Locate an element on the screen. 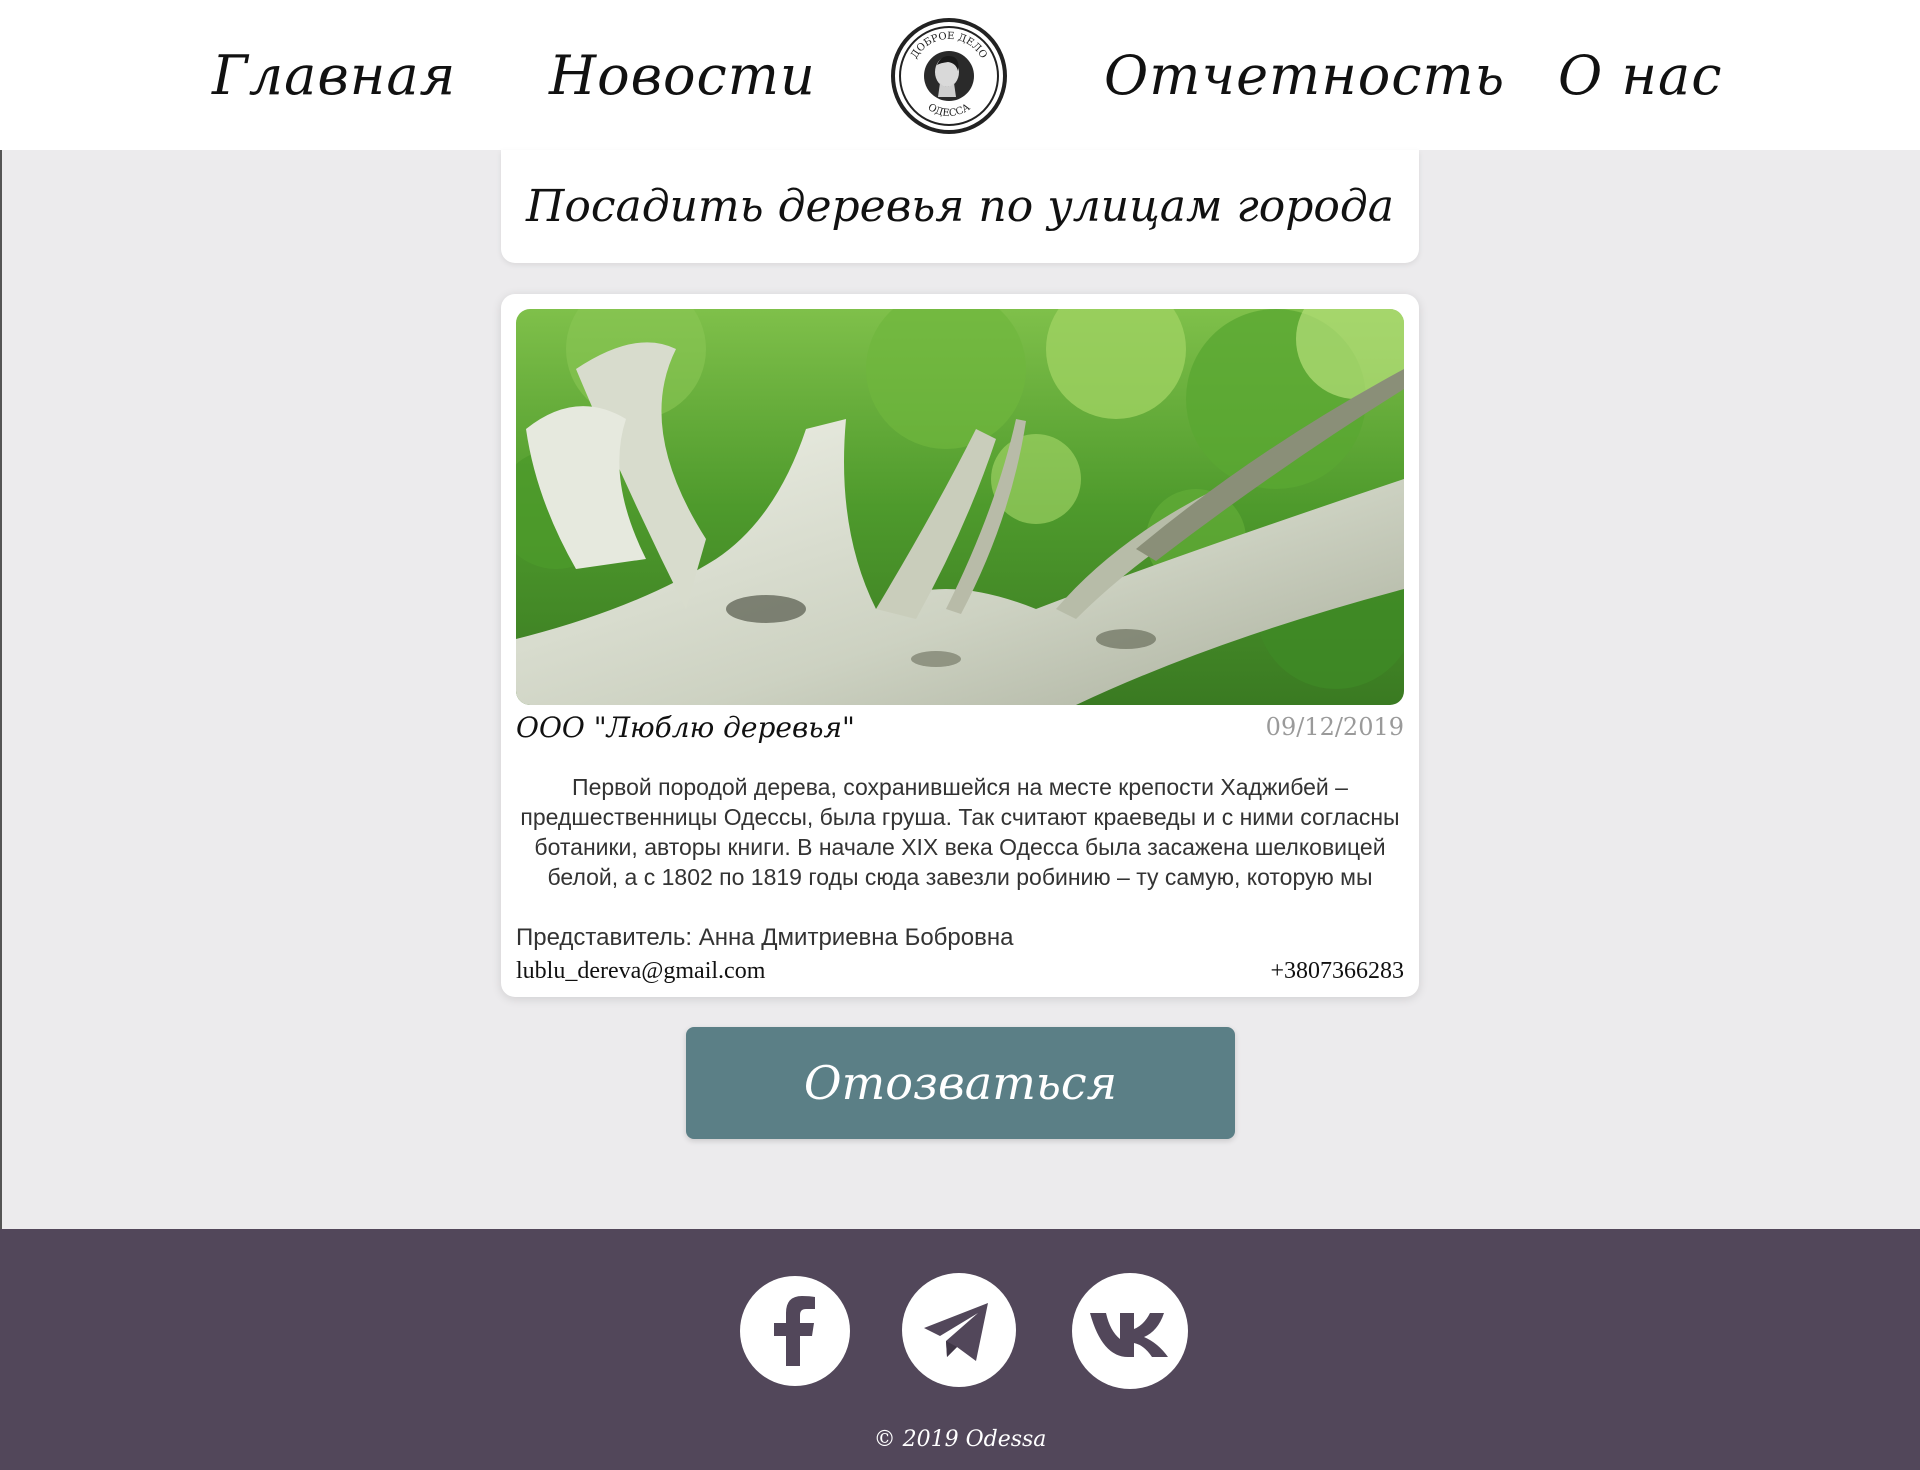 This screenshot has width=1920, height=1470. post-date: 09/12/2019 is located at coordinates (1334, 727).